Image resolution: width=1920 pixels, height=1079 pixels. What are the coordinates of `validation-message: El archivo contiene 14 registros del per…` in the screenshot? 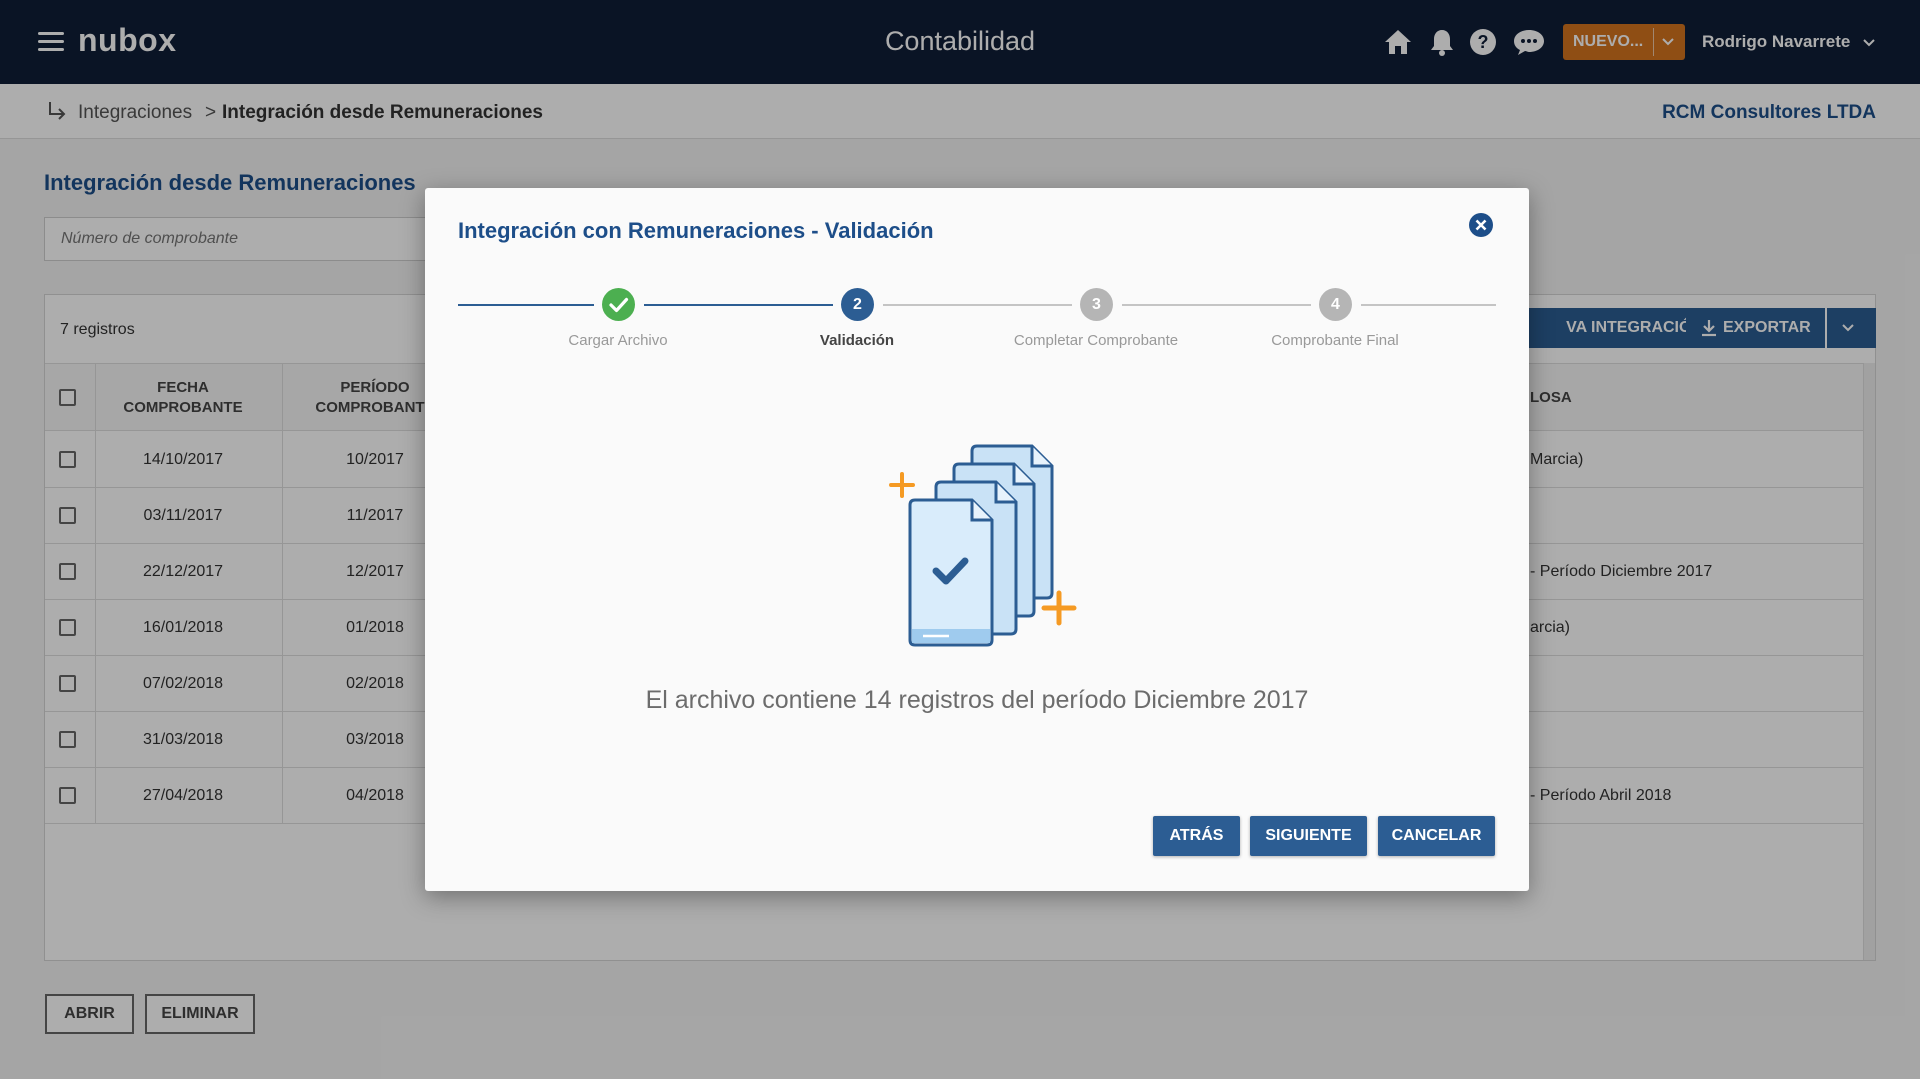 It's located at (977, 700).